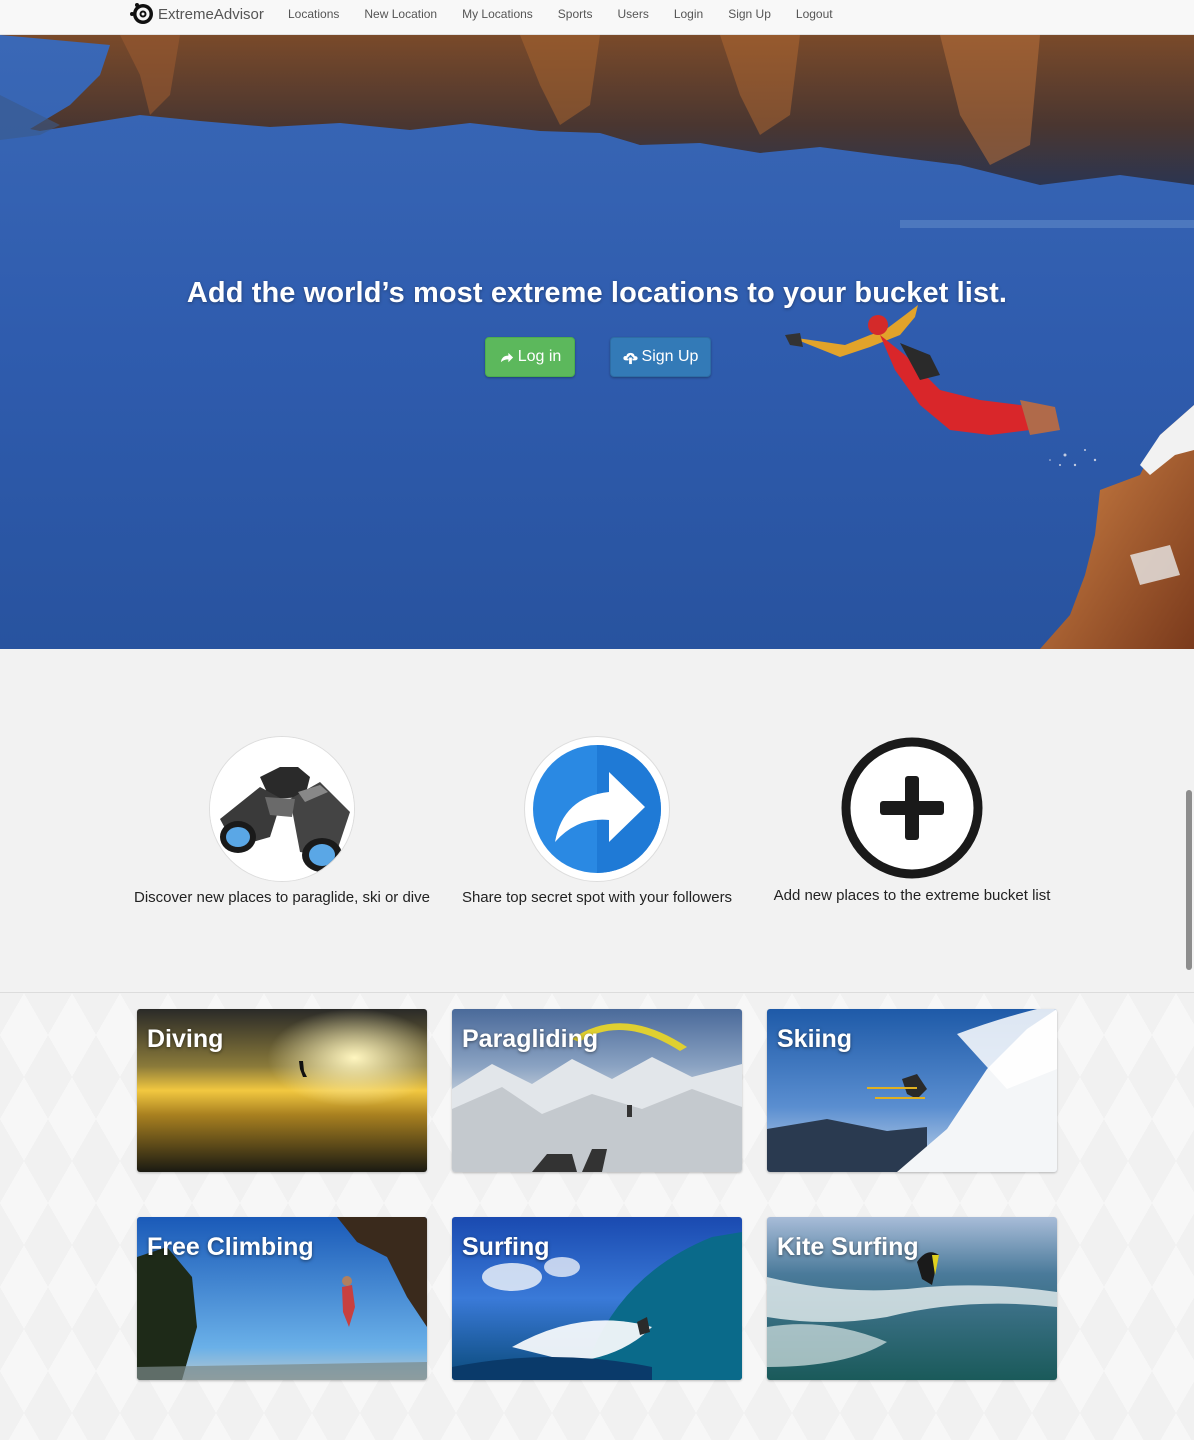  I want to click on sport-label-kite-surfing: Kite Surfing, so click(848, 1247).